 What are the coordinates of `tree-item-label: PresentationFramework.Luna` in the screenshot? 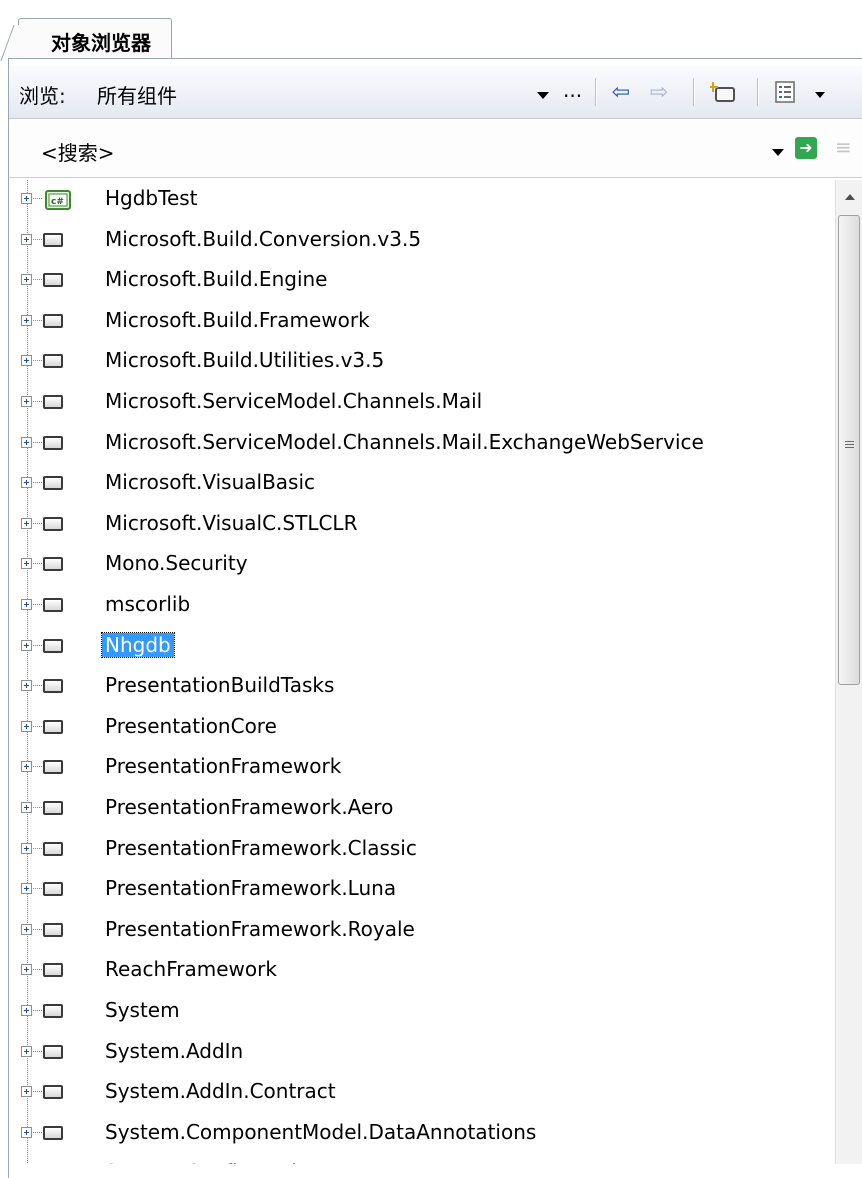 It's located at (250, 888).